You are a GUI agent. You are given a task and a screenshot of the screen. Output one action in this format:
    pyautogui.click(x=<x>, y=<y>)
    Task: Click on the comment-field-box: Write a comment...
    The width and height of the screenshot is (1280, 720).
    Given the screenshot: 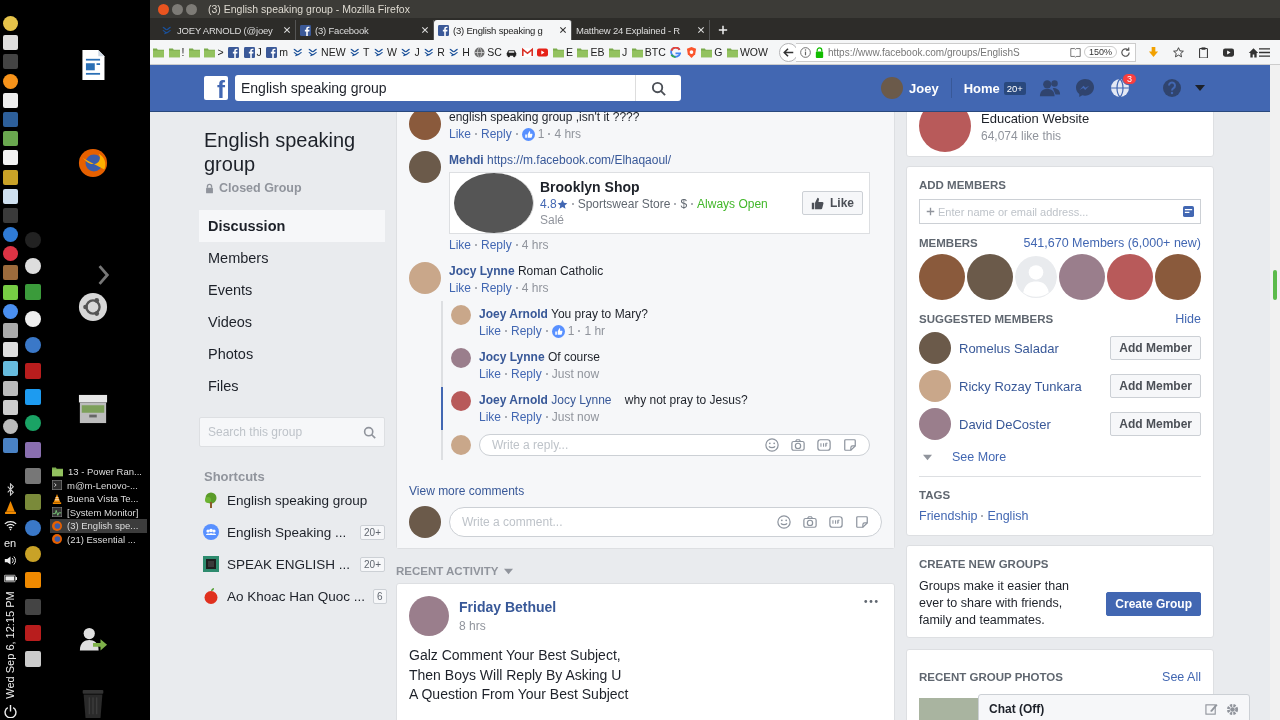 What is the action you would take?
    pyautogui.click(x=665, y=522)
    